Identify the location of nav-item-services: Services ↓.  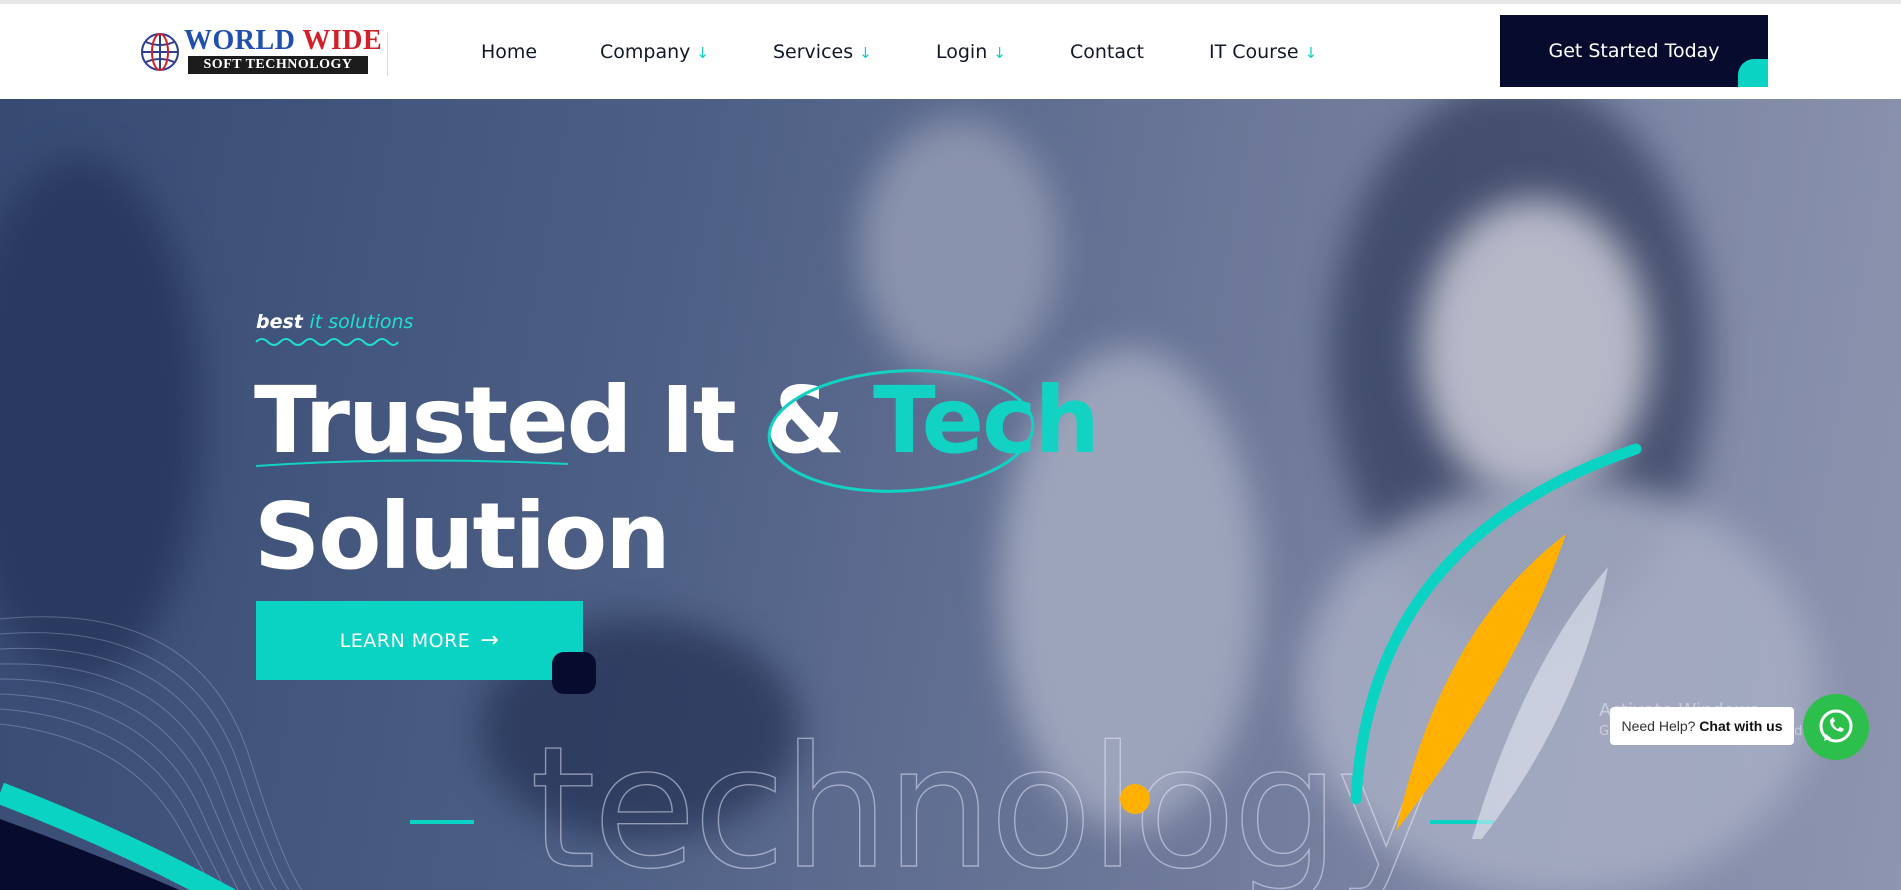
(822, 52).